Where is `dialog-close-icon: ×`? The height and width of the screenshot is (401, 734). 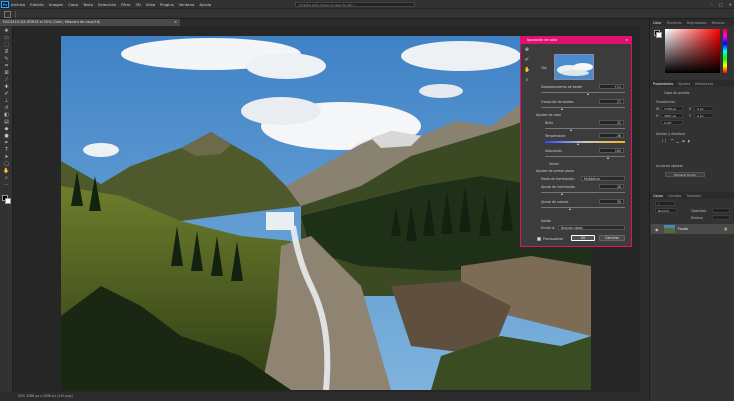
dialog-close-icon: × is located at coordinates (626, 40).